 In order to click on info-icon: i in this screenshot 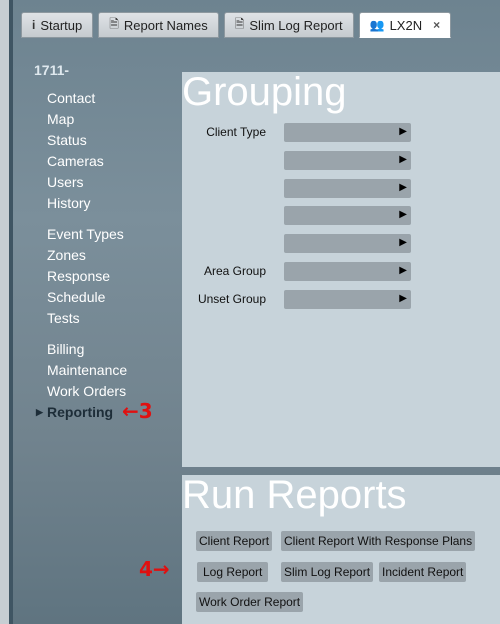, I will do `click(34, 25)`.